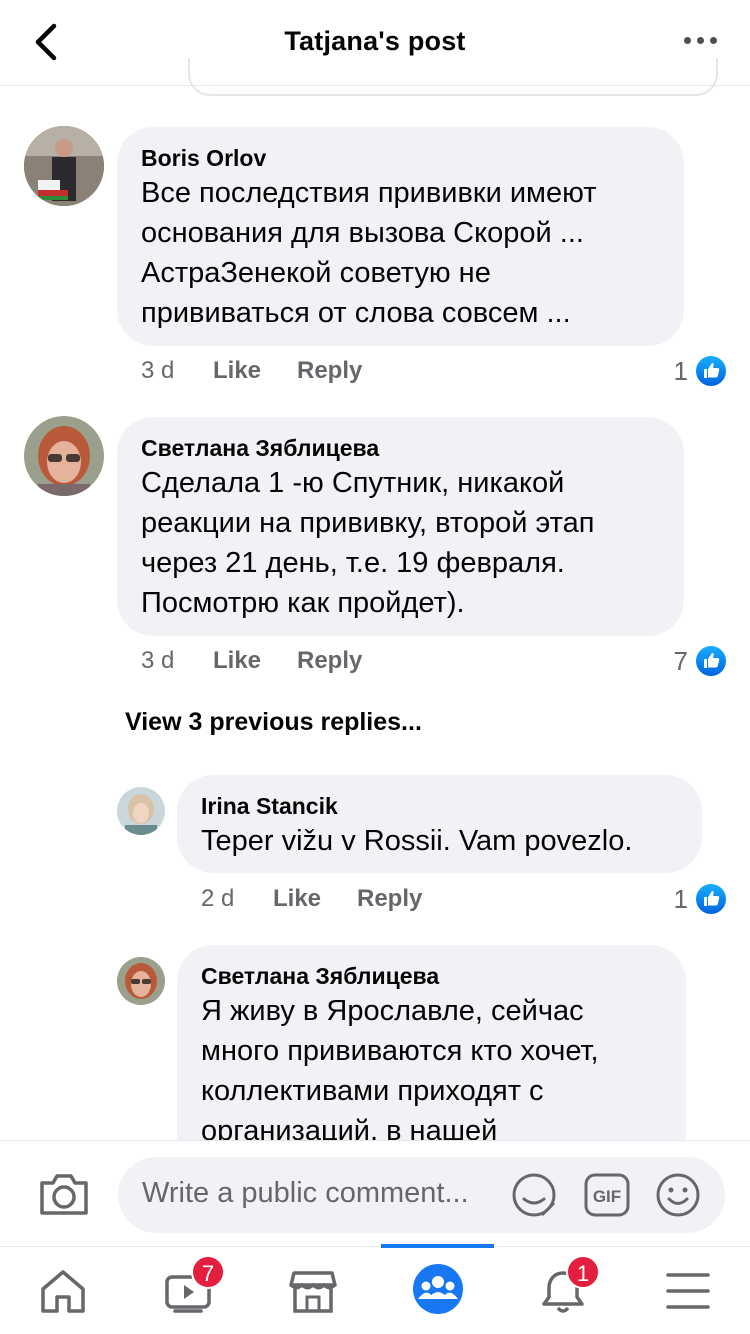  I want to click on menu-icon, so click(687, 1291).